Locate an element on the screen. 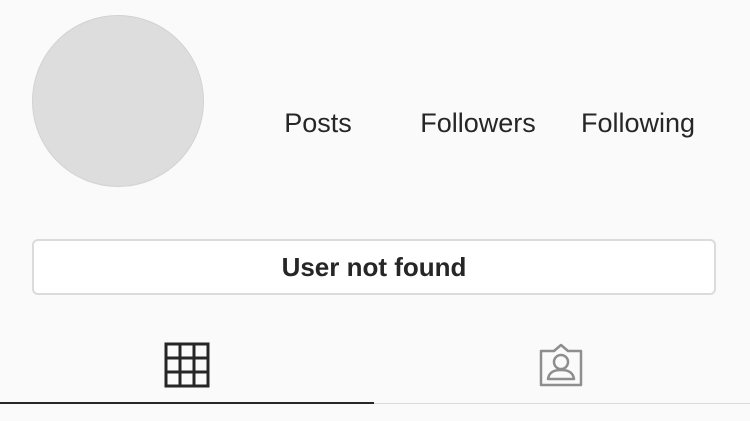  avatar is located at coordinates (118, 101).